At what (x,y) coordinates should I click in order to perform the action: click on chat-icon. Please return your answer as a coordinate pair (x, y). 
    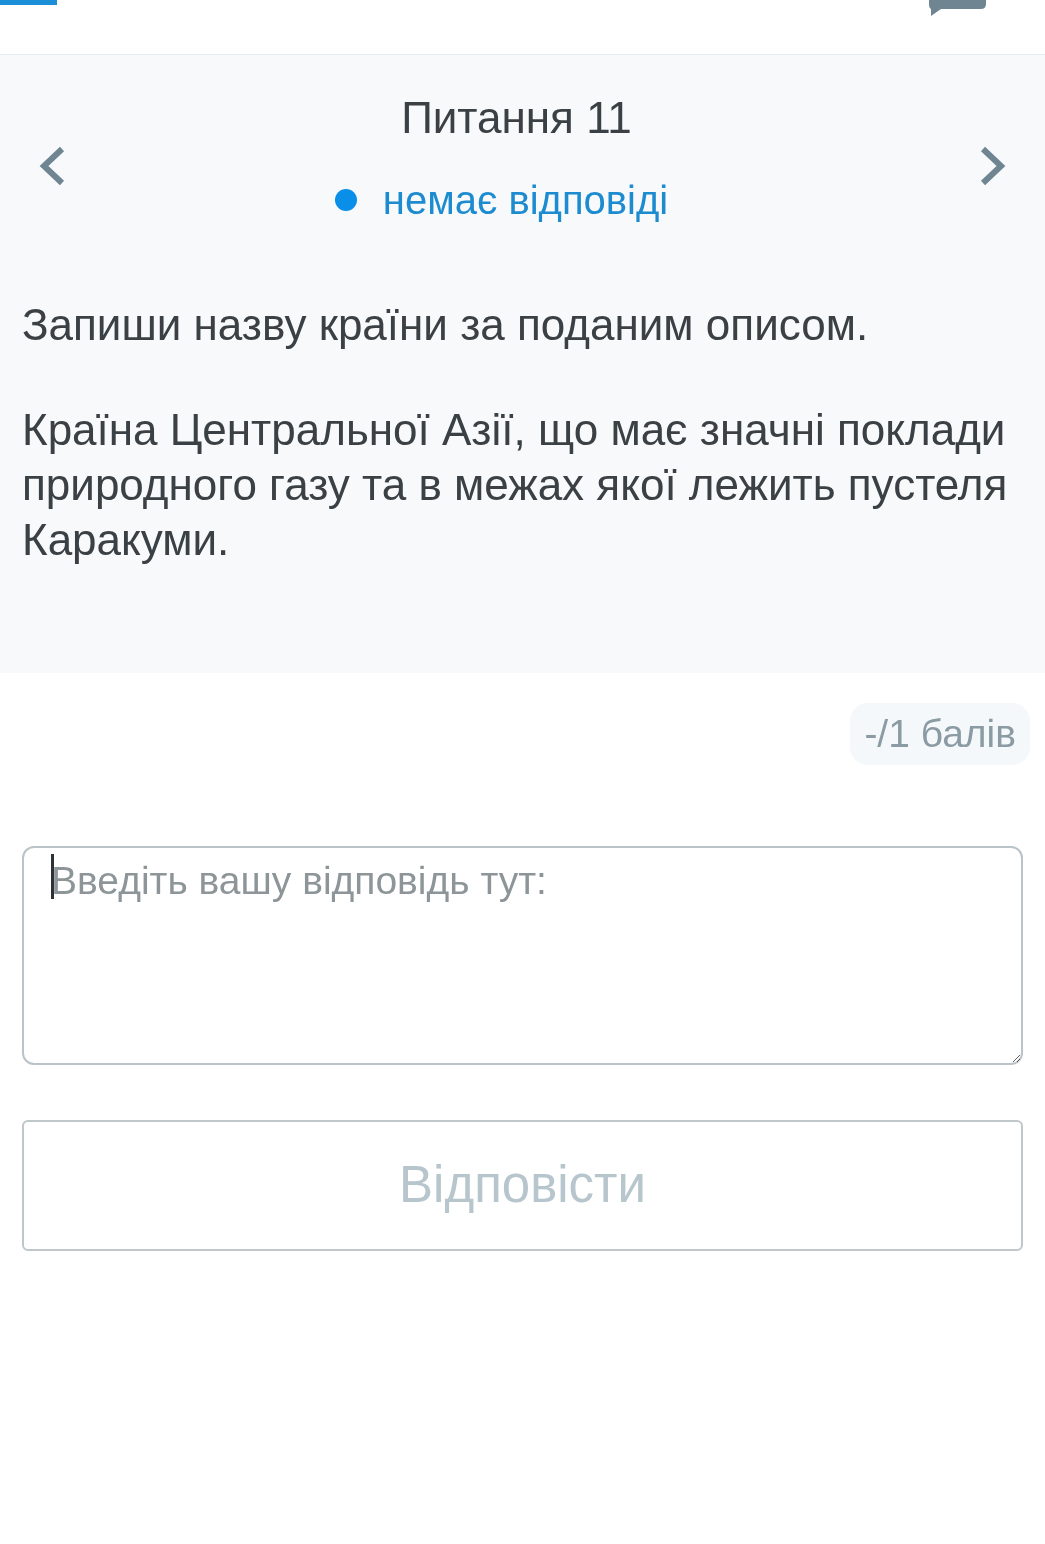
    Looking at the image, I should click on (958, 8).